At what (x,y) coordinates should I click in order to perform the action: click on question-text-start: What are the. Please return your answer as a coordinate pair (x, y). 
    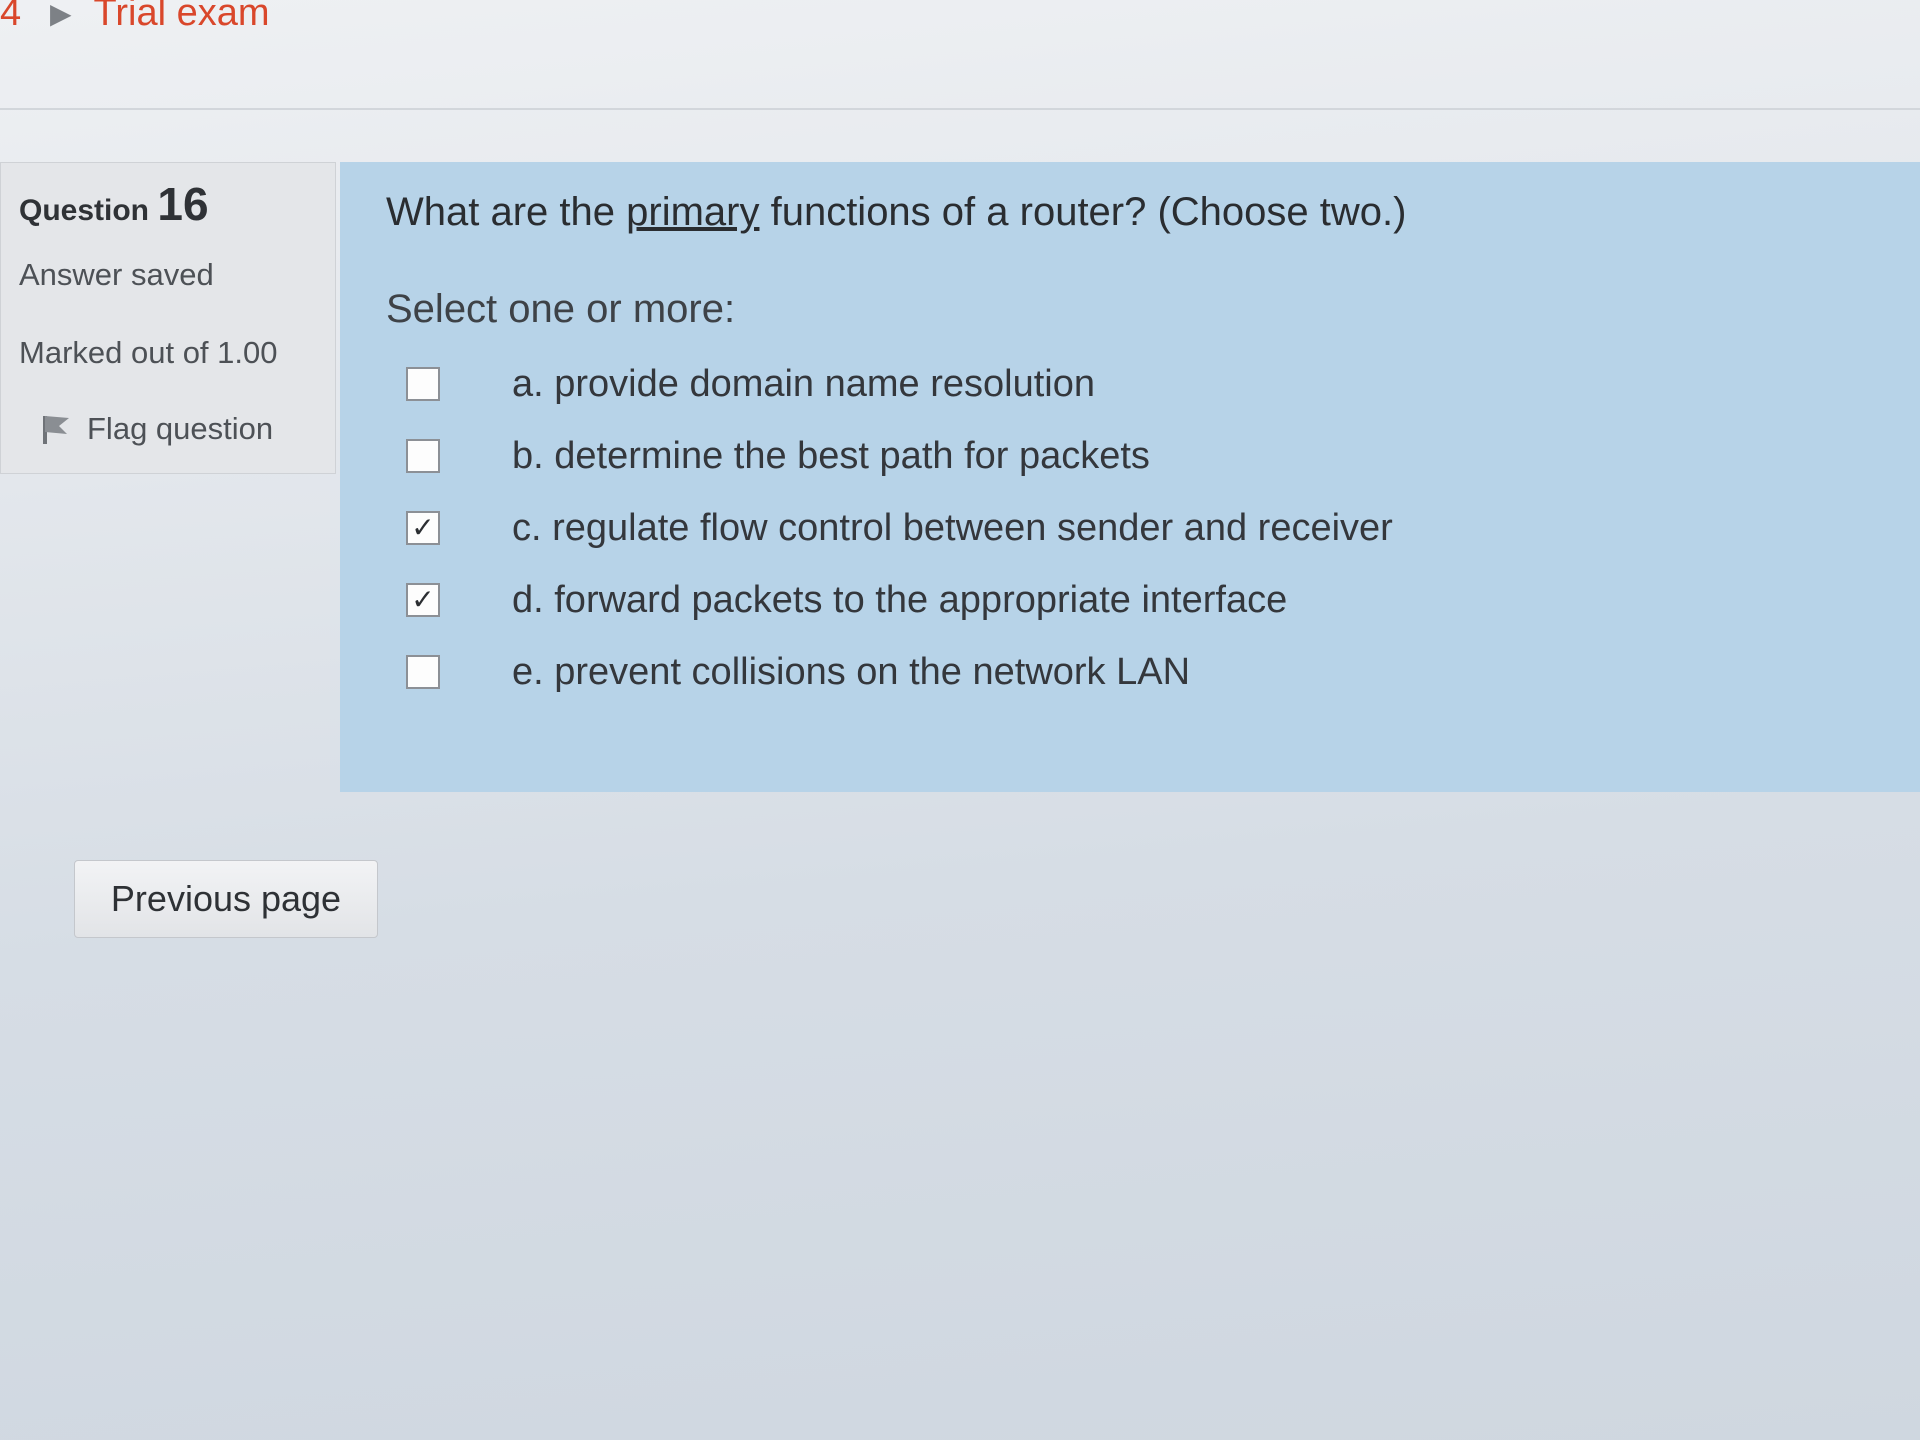
    Looking at the image, I should click on (506, 212).